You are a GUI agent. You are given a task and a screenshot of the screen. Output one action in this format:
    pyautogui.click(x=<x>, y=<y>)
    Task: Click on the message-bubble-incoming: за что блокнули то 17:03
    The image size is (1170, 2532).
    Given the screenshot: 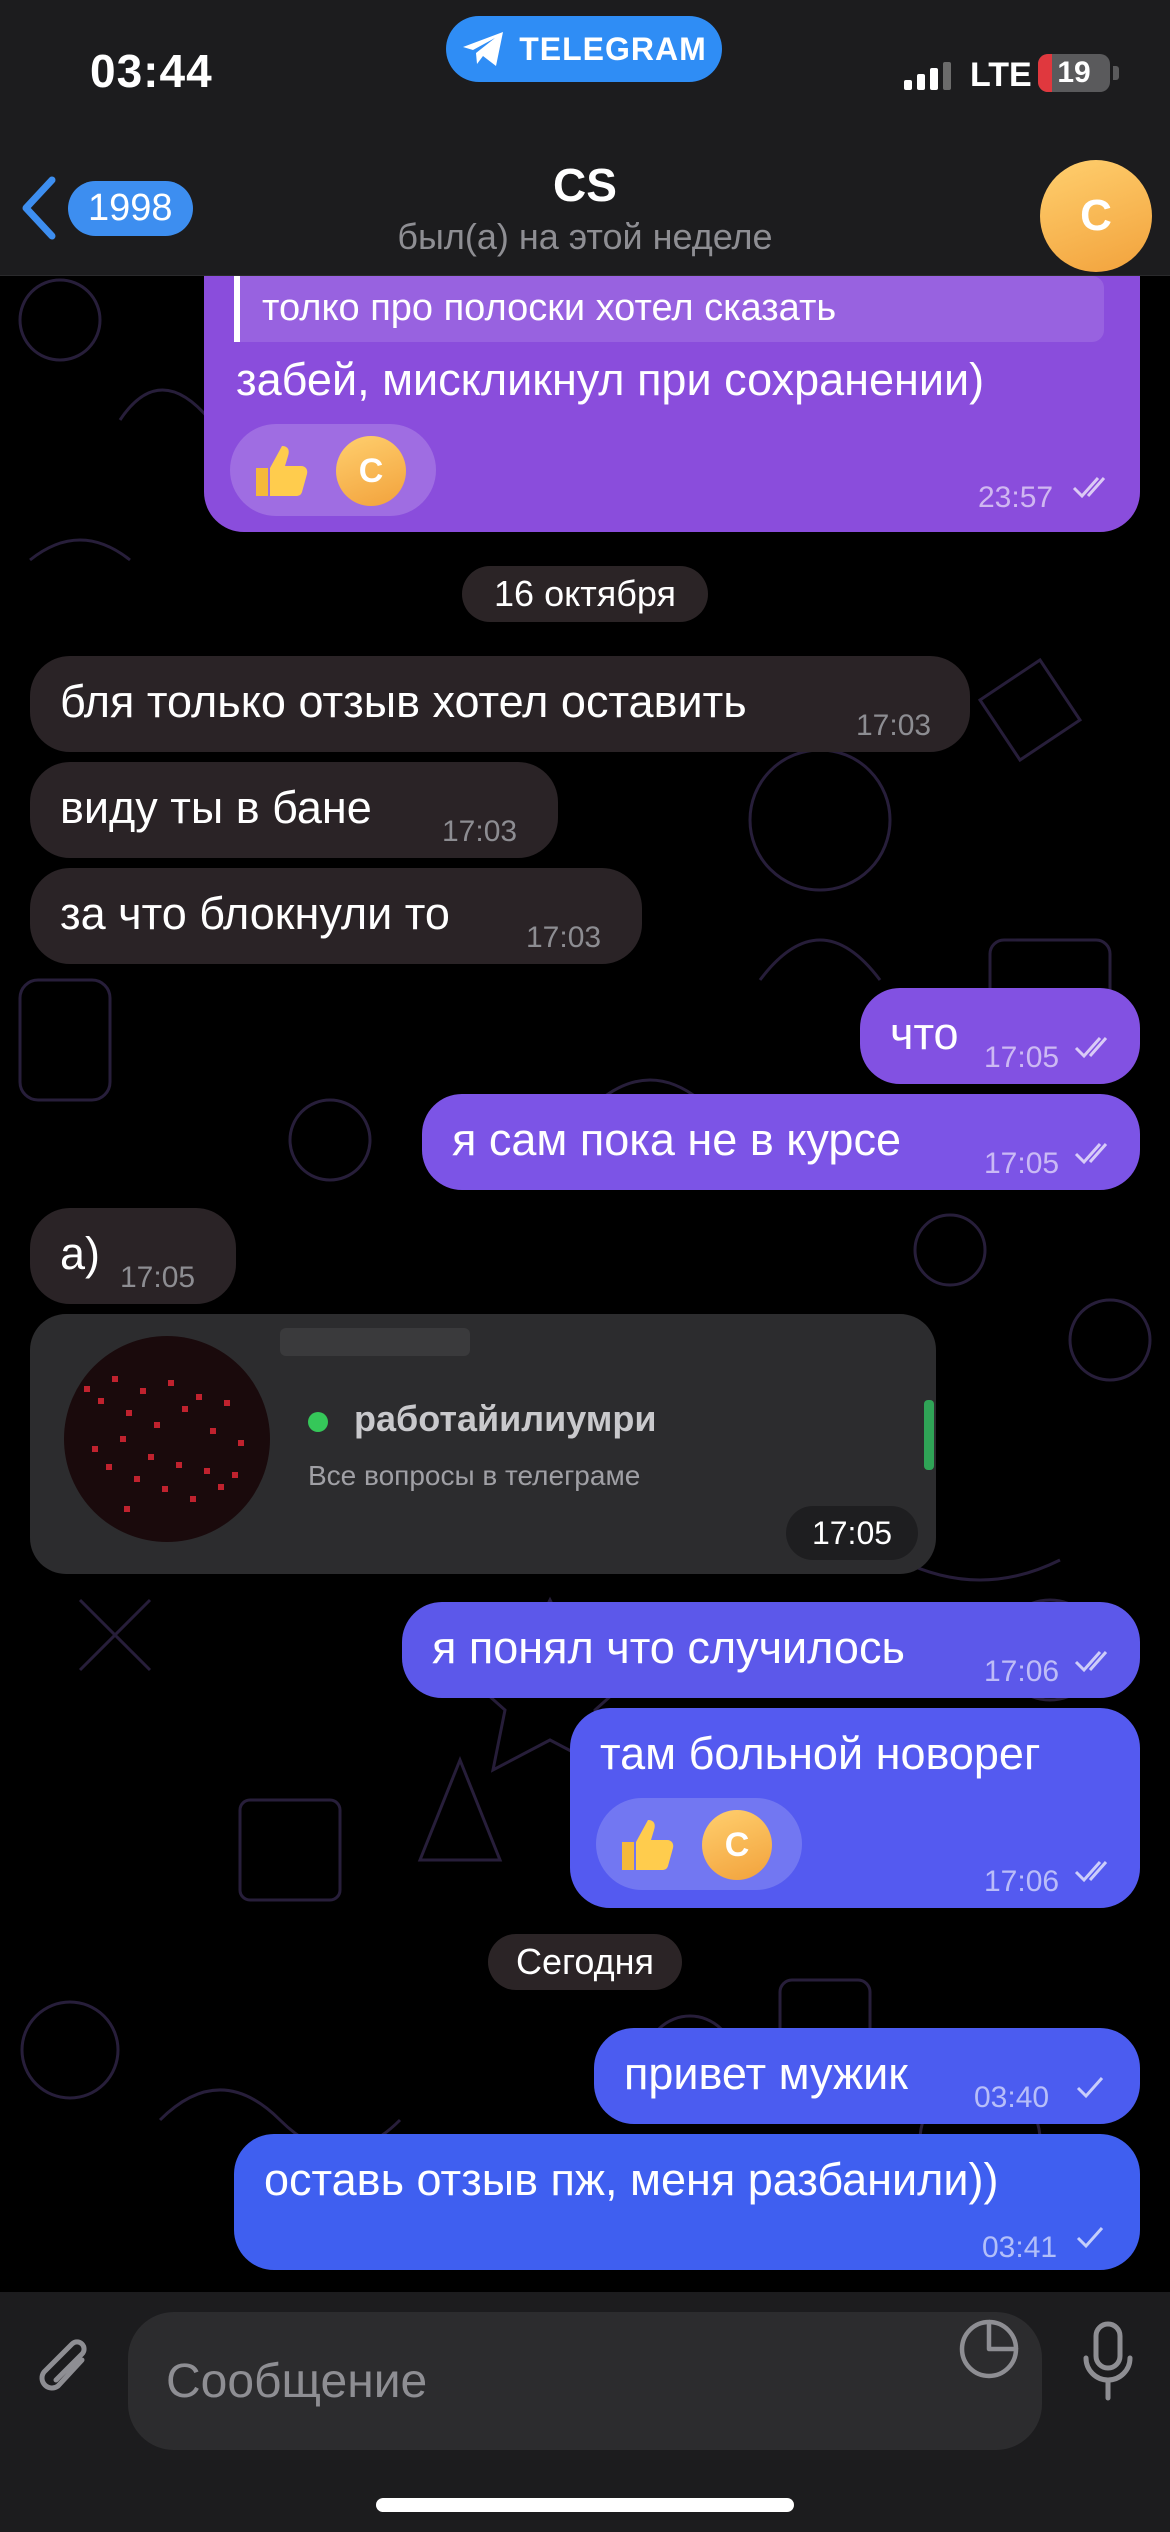 What is the action you would take?
    pyautogui.click(x=336, y=916)
    